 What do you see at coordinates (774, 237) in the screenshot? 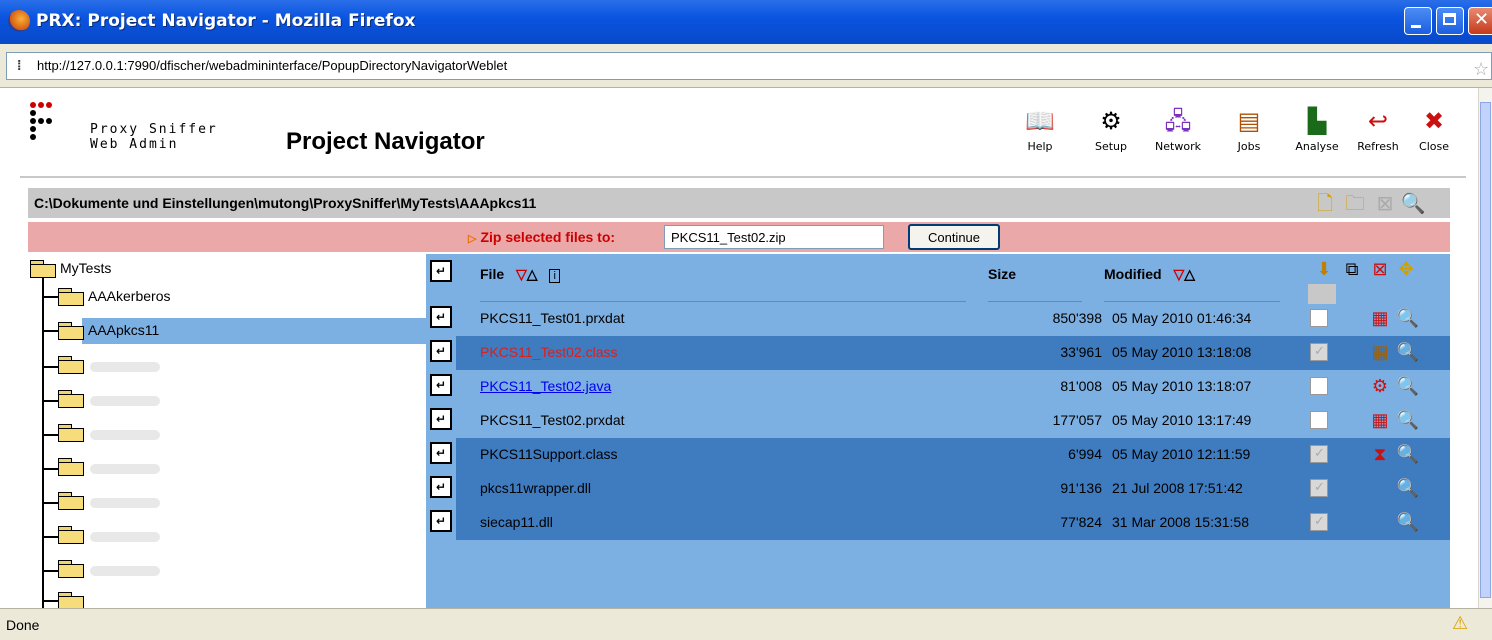
I see `zip-filename-input` at bounding box center [774, 237].